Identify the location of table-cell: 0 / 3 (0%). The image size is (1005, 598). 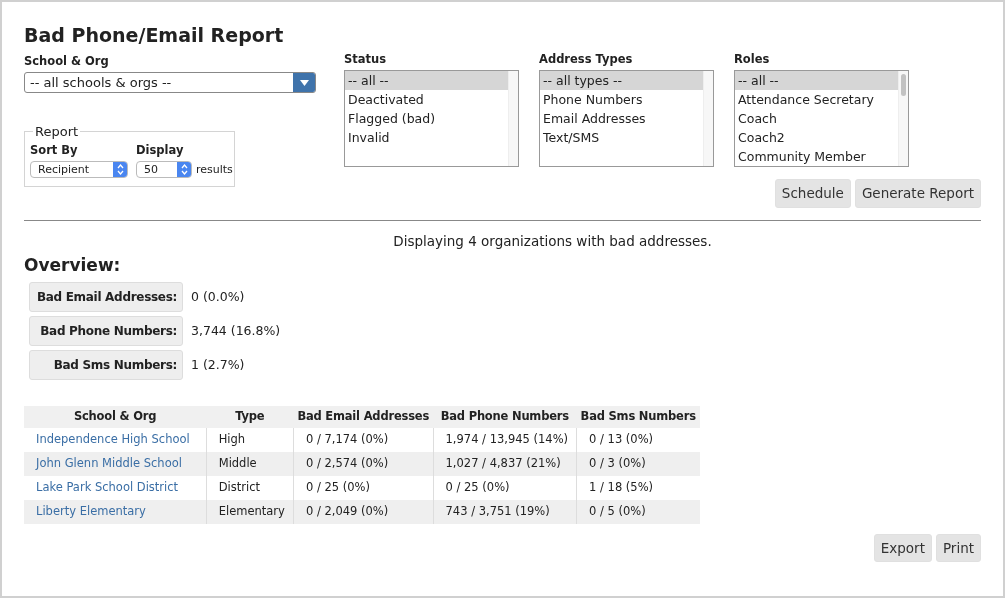
(638, 463).